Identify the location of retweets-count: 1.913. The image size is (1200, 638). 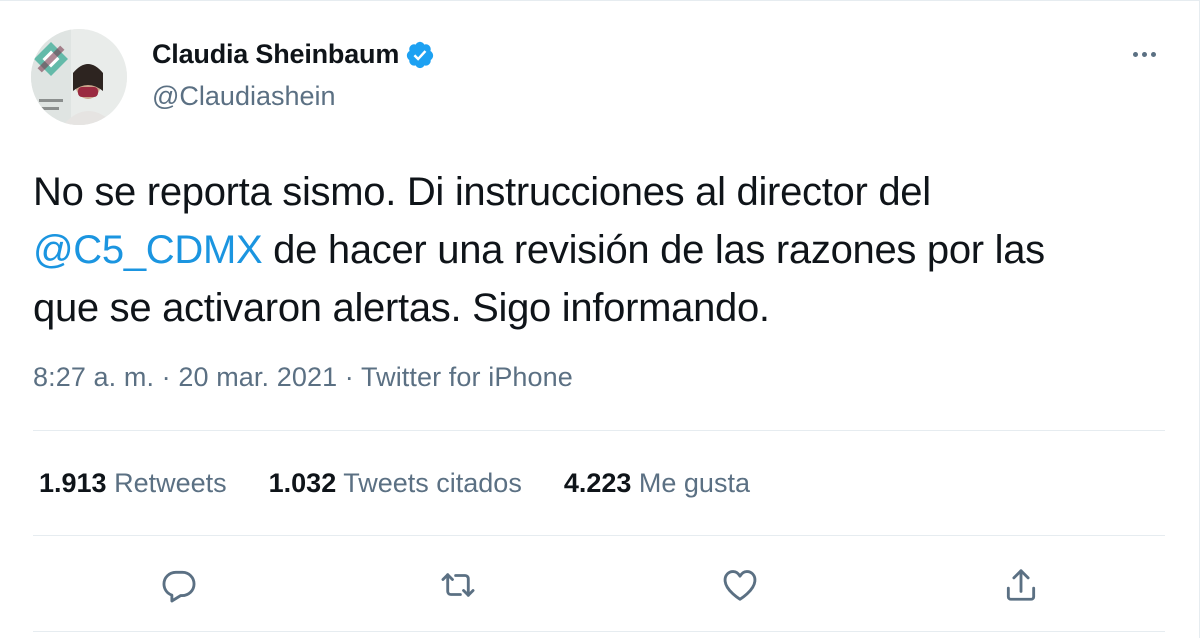
(73, 483).